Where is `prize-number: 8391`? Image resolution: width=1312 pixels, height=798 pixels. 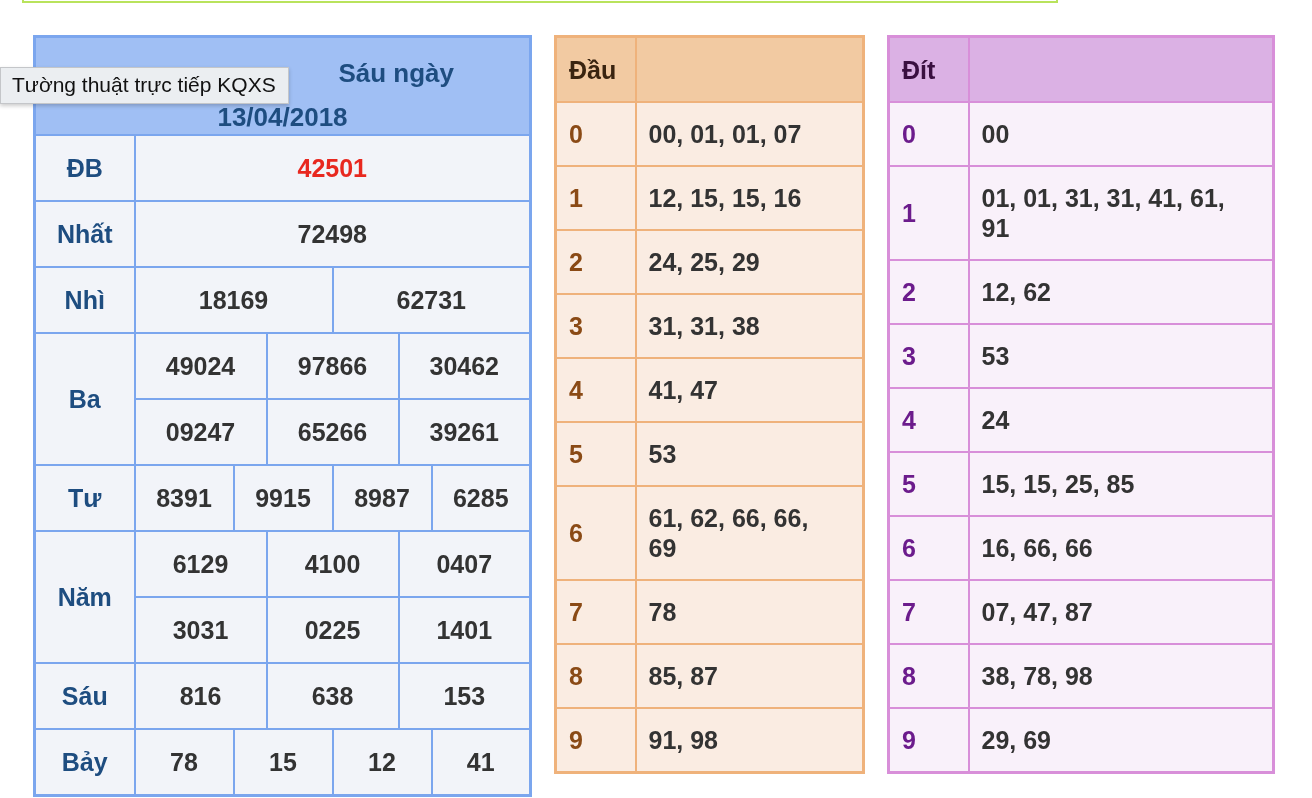
prize-number: 8391 is located at coordinates (184, 498).